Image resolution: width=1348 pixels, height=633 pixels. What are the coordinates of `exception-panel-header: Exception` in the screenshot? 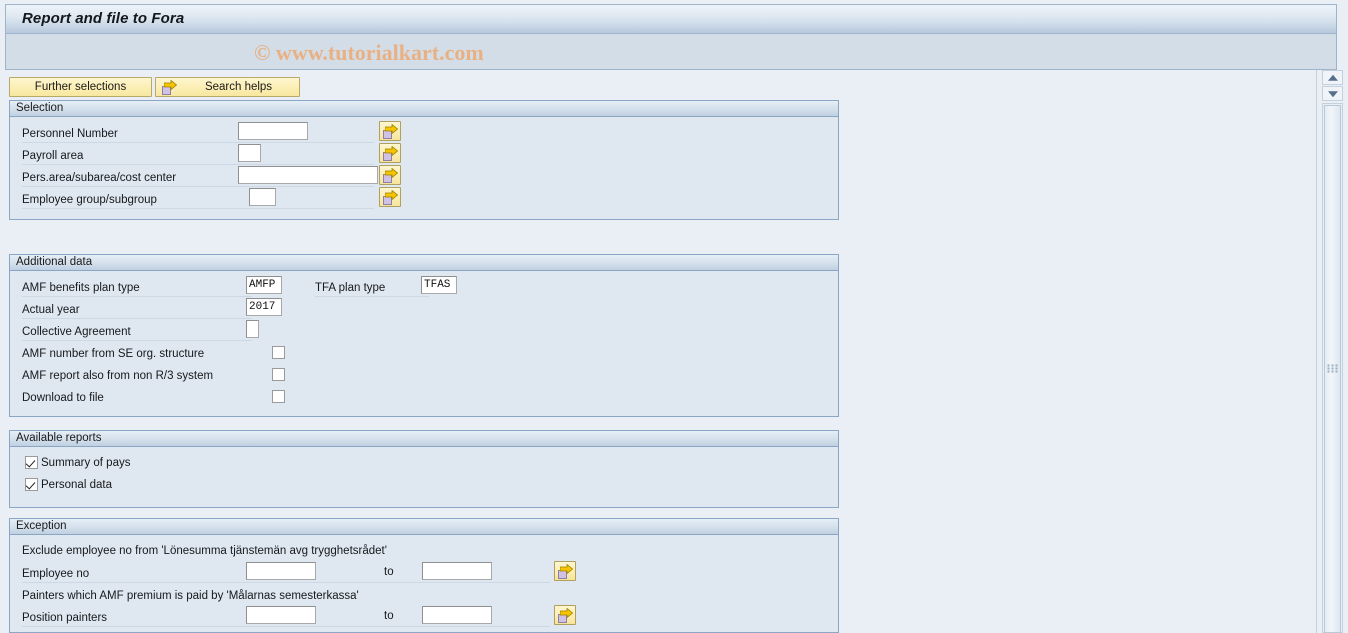 It's located at (424, 527).